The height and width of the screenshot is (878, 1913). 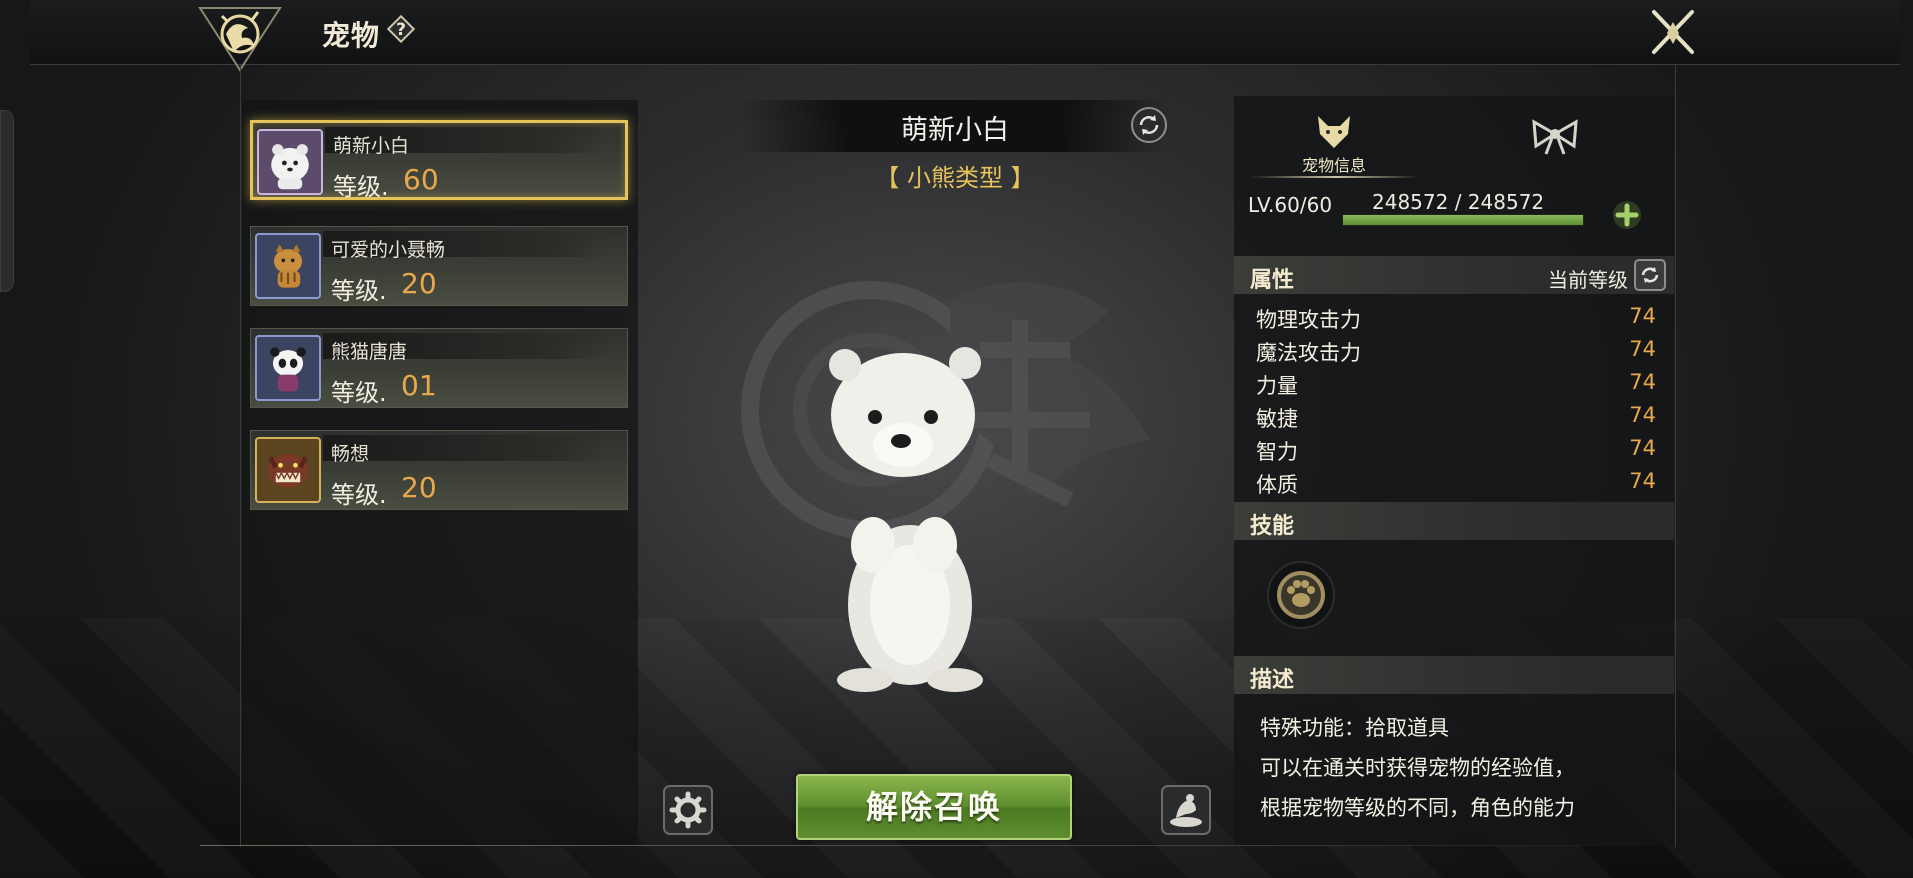 I want to click on pet-name: 萌新小白, so click(x=371, y=146).